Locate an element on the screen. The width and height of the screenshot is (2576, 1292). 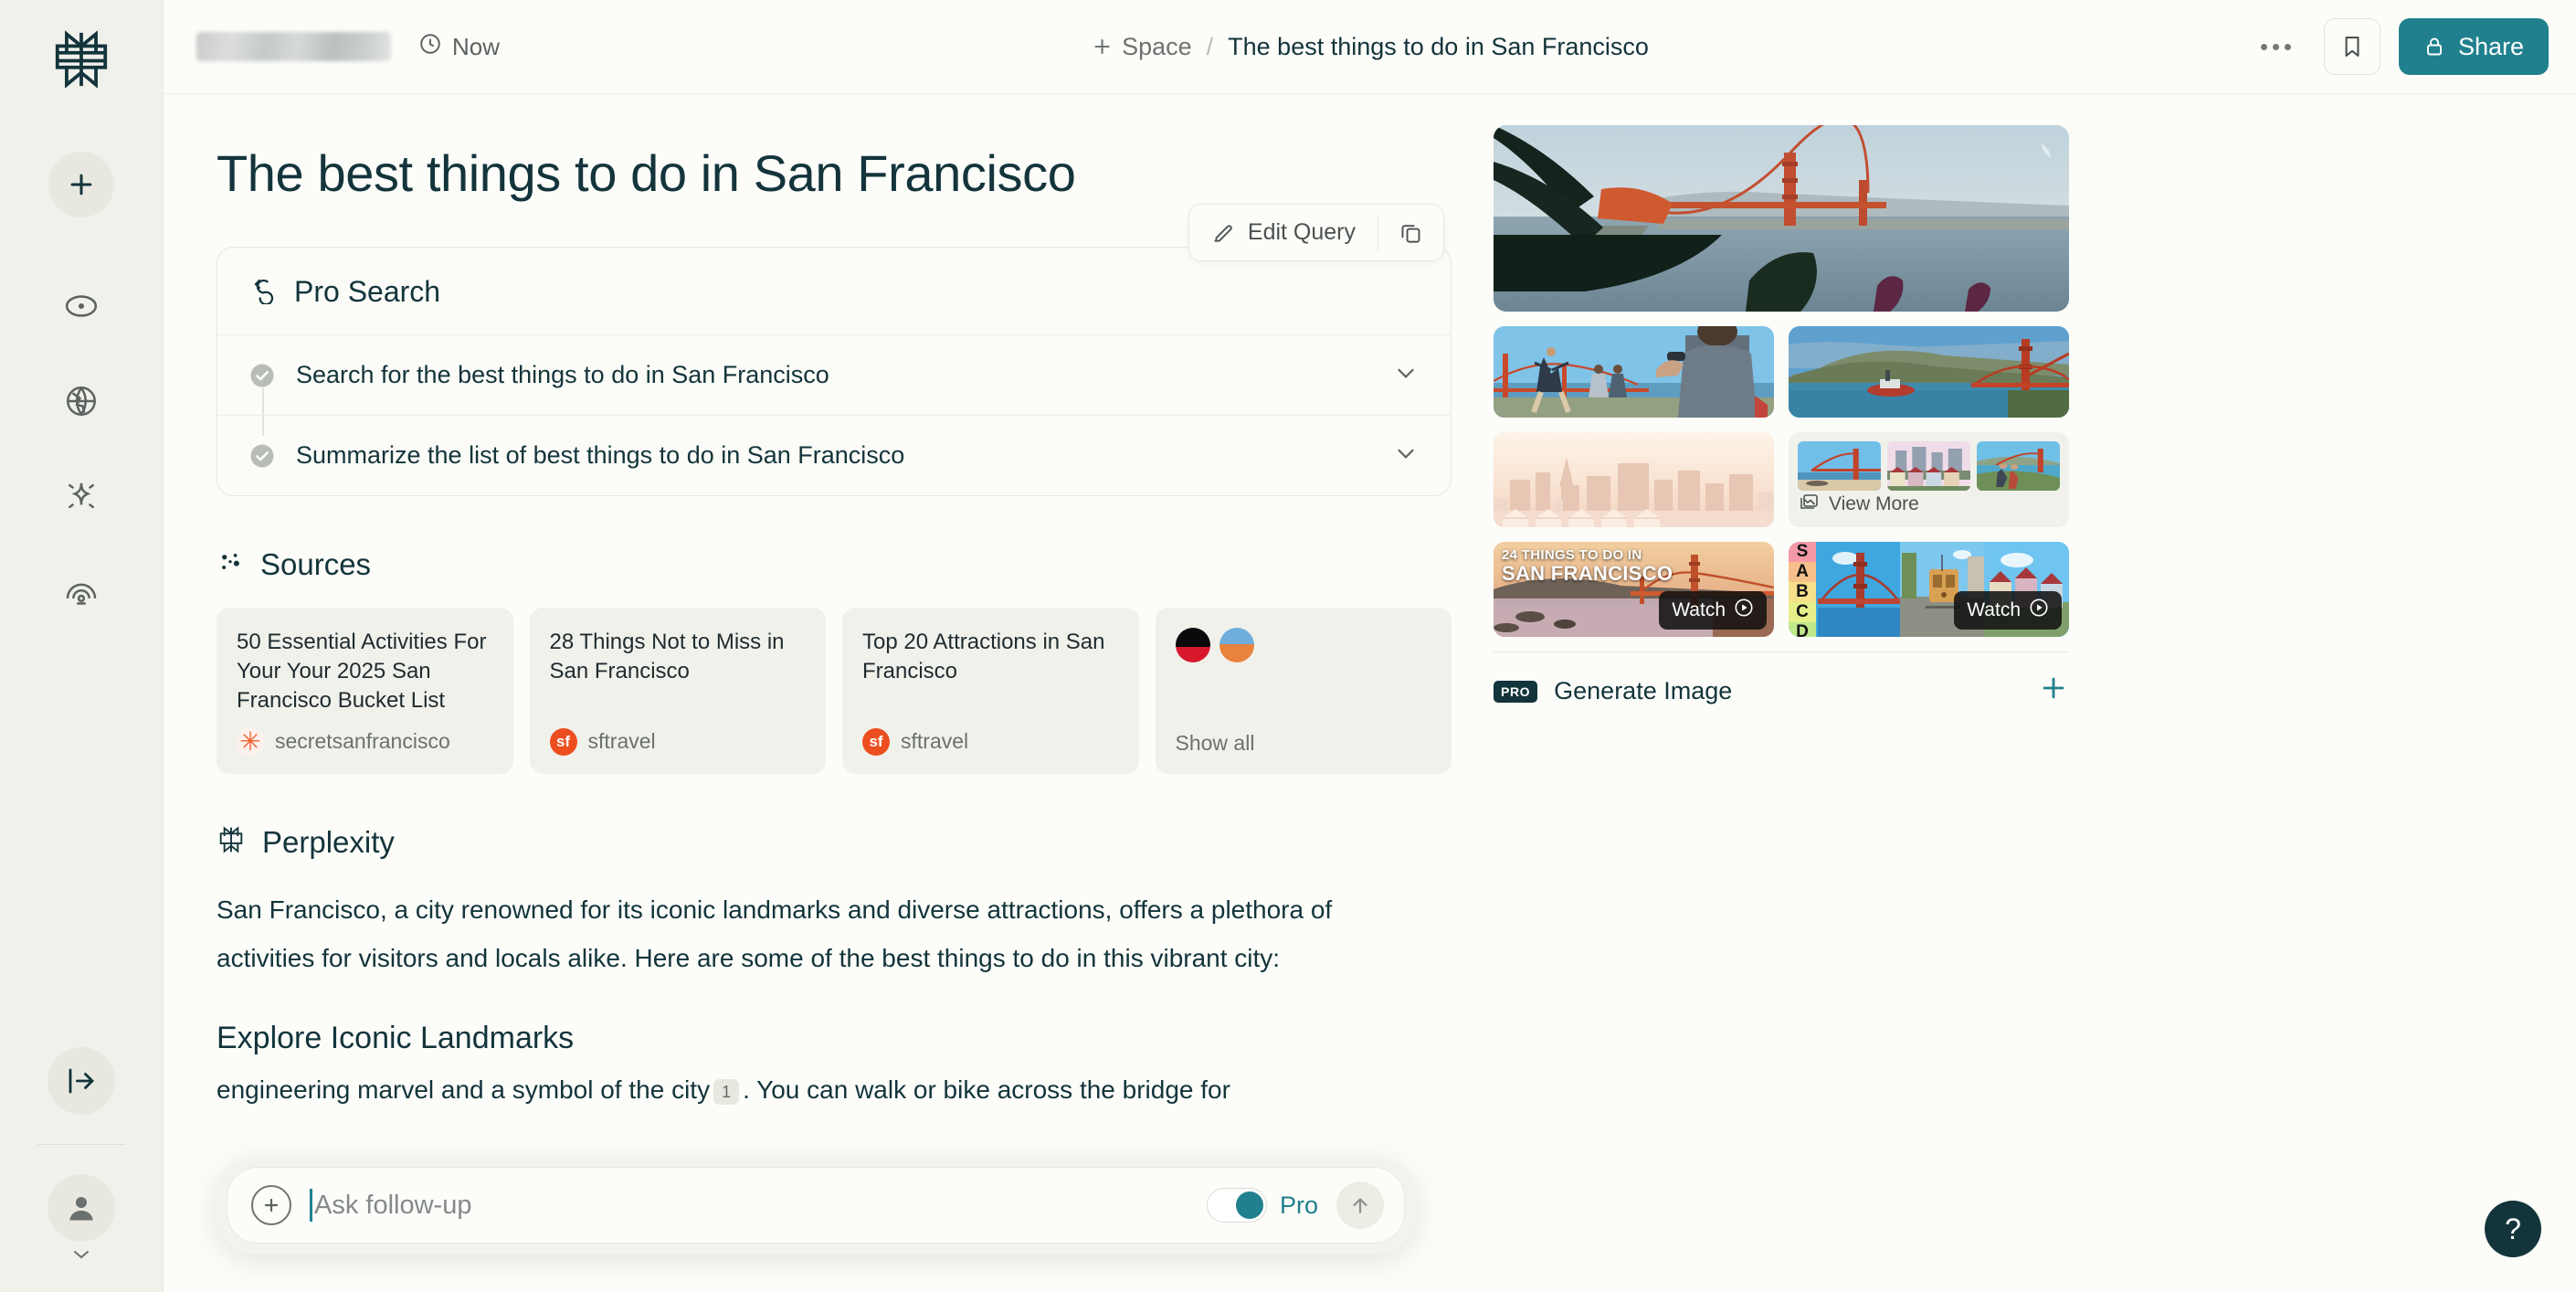
pro-toggle-group: Pro is located at coordinates (1262, 1205).